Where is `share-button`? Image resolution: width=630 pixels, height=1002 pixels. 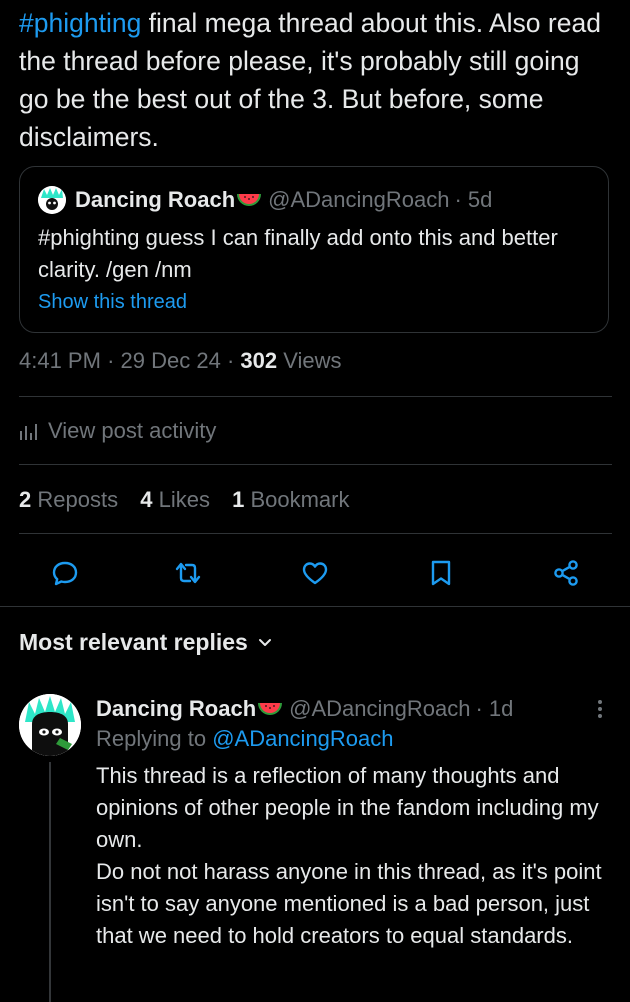
share-button is located at coordinates (566, 573).